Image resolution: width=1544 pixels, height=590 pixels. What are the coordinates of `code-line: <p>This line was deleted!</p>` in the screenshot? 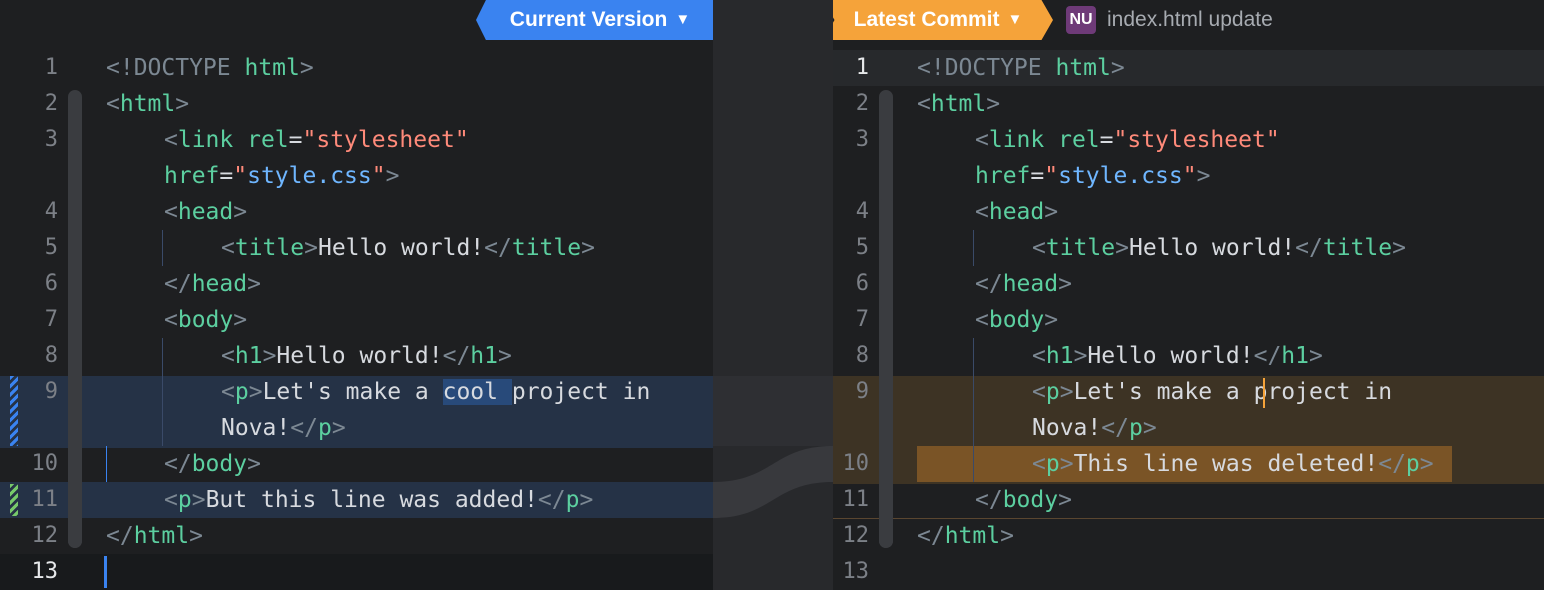 It's located at (1233, 464).